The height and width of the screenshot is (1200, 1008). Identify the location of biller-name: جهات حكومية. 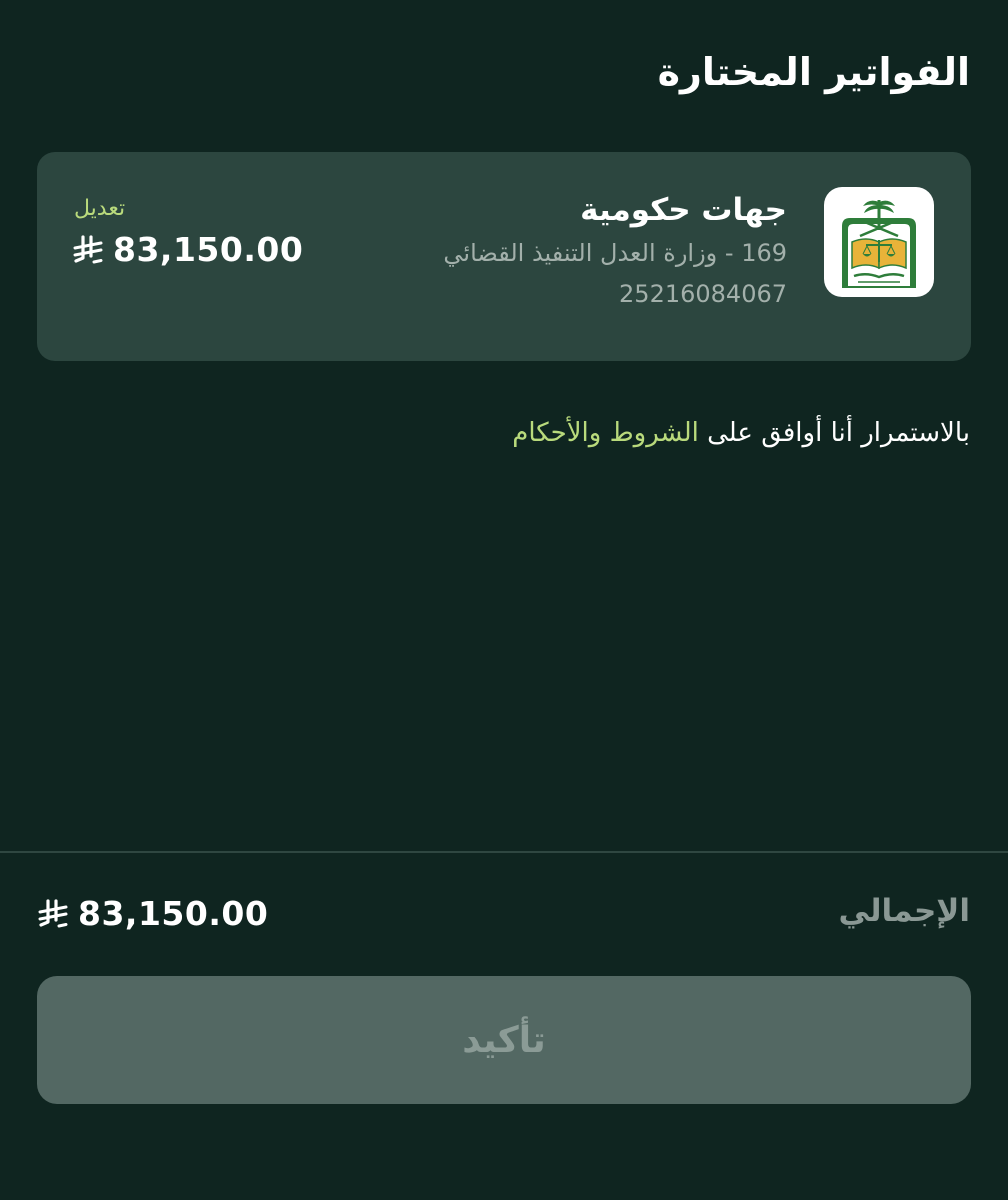
(683, 210).